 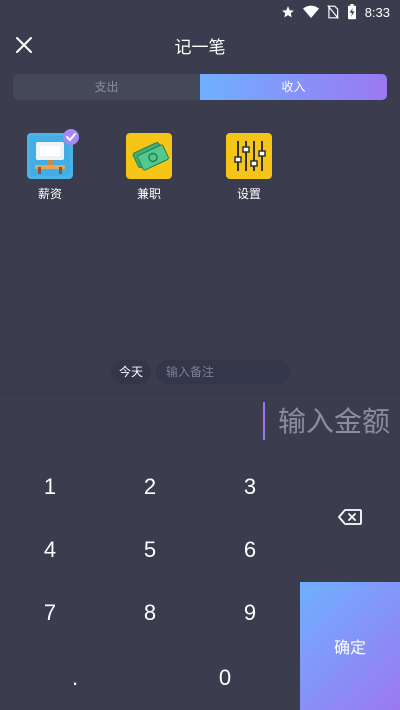 I want to click on key-4: 4, so click(x=50, y=550).